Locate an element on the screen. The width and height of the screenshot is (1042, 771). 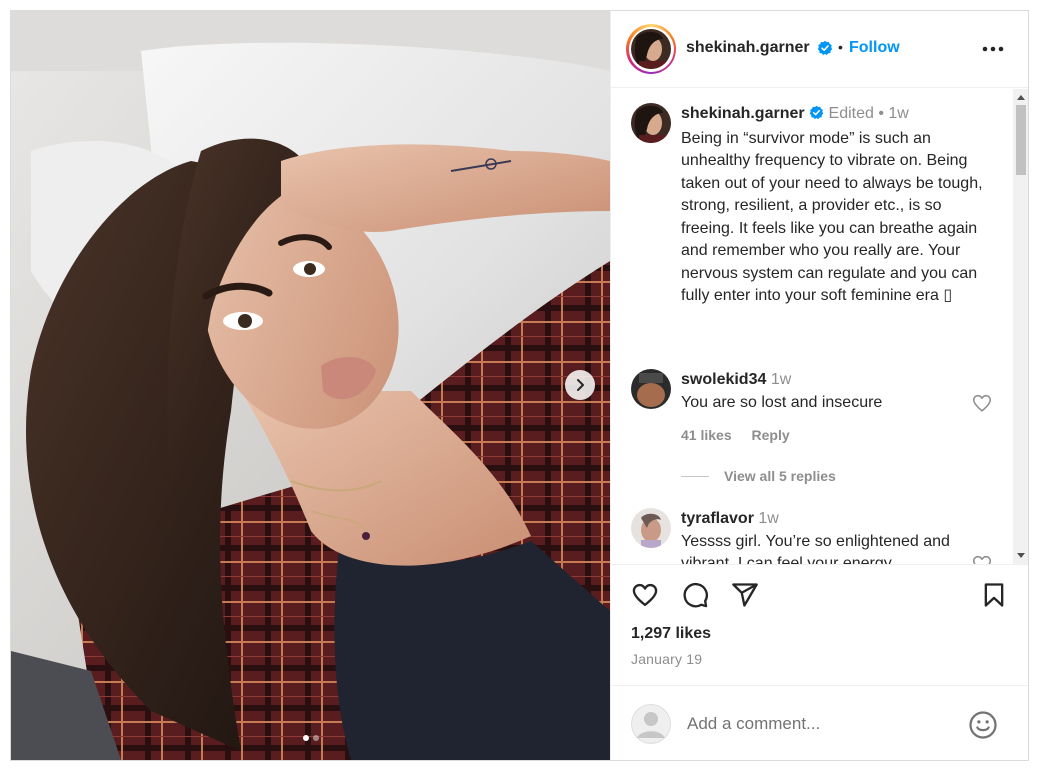
author-username: shekinah.garner is located at coordinates (748, 48).